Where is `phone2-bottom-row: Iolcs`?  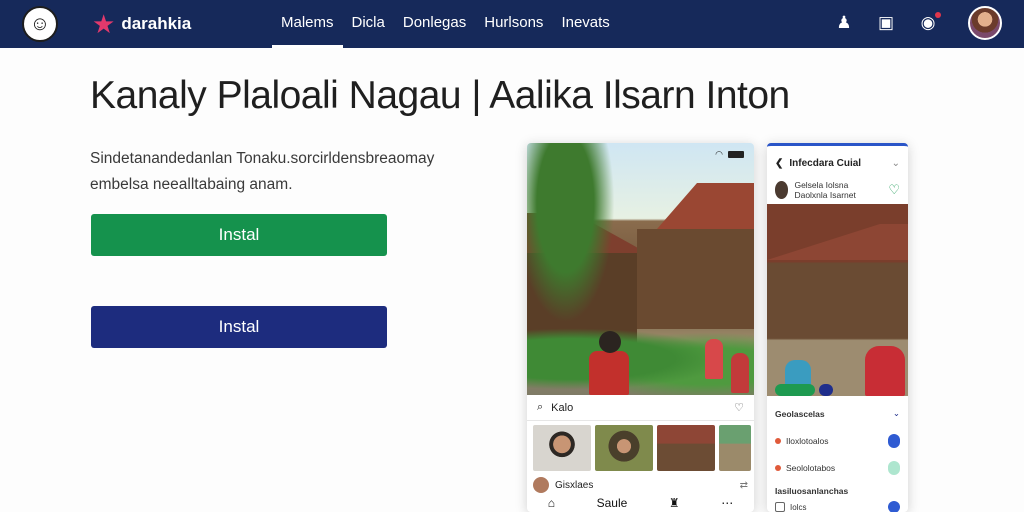
phone2-bottom-row: Iolcs is located at coordinates (837, 506).